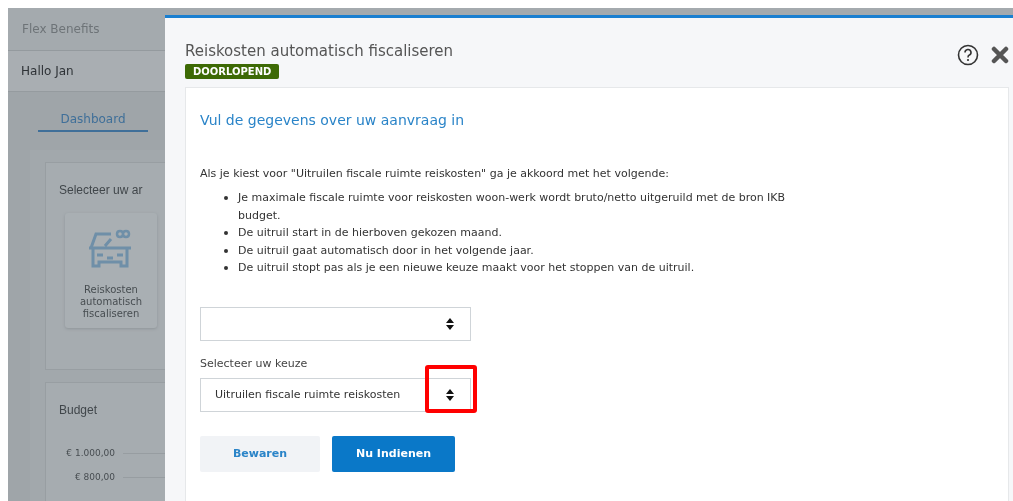 The height and width of the screenshot is (501, 1013). What do you see at coordinates (111, 302) in the screenshot?
I see `tile-label: Reiskosten automatisch fiscaliseren` at bounding box center [111, 302].